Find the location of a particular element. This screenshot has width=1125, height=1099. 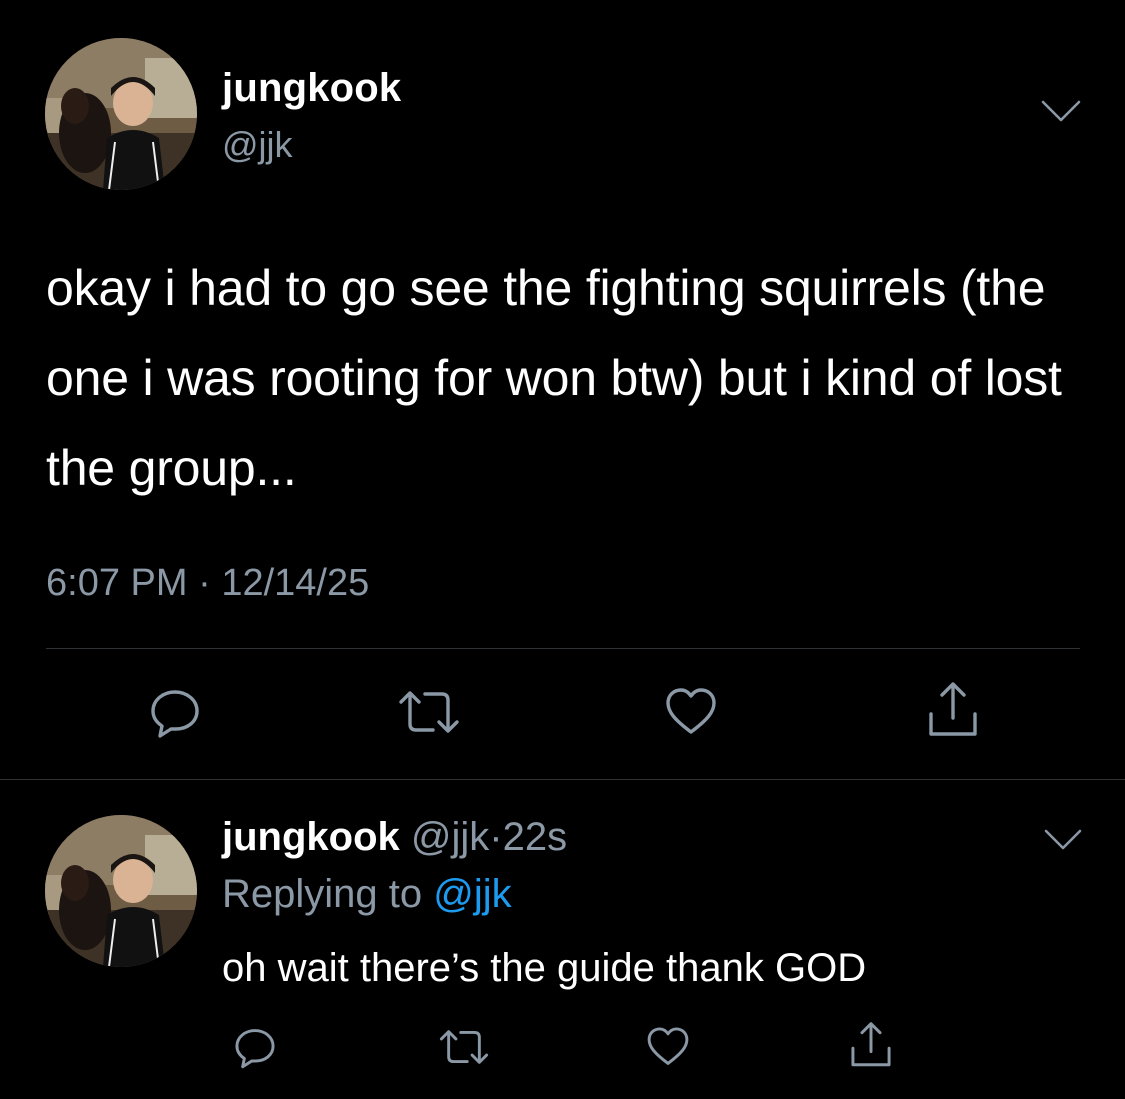

replying-to: Replying to @jjk is located at coordinates (367, 894).